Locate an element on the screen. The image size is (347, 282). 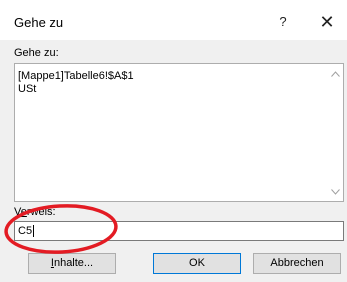
help-button: ? is located at coordinates (283, 22).